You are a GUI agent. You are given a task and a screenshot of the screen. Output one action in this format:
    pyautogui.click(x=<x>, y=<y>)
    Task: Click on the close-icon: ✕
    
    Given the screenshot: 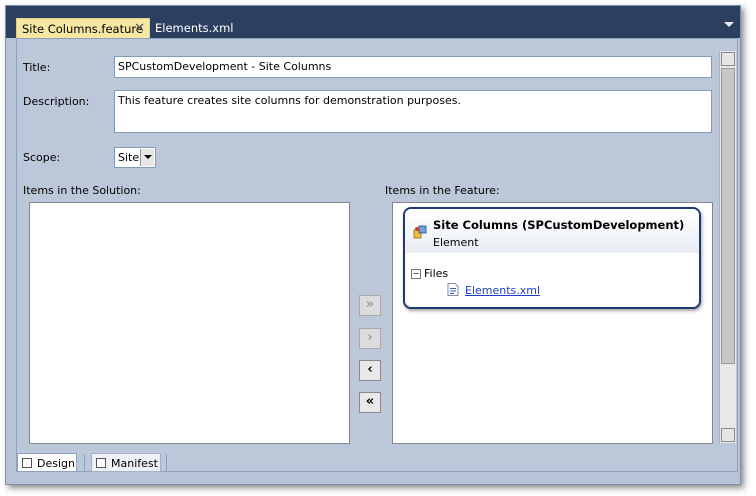 What is the action you would take?
    pyautogui.click(x=139, y=29)
    